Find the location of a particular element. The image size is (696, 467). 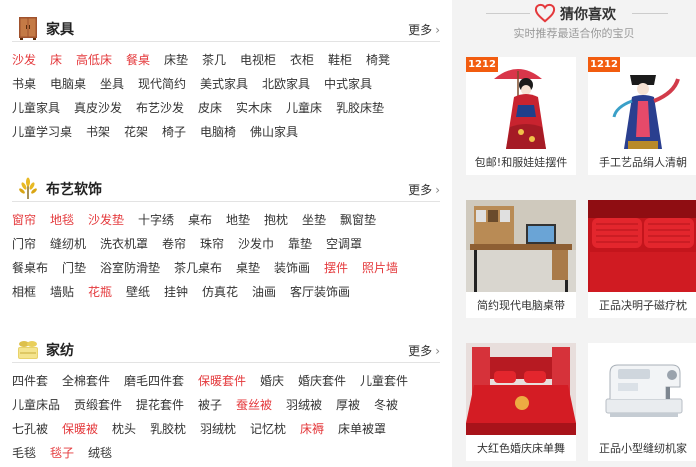

category-link: 七孔被 is located at coordinates (30, 428).